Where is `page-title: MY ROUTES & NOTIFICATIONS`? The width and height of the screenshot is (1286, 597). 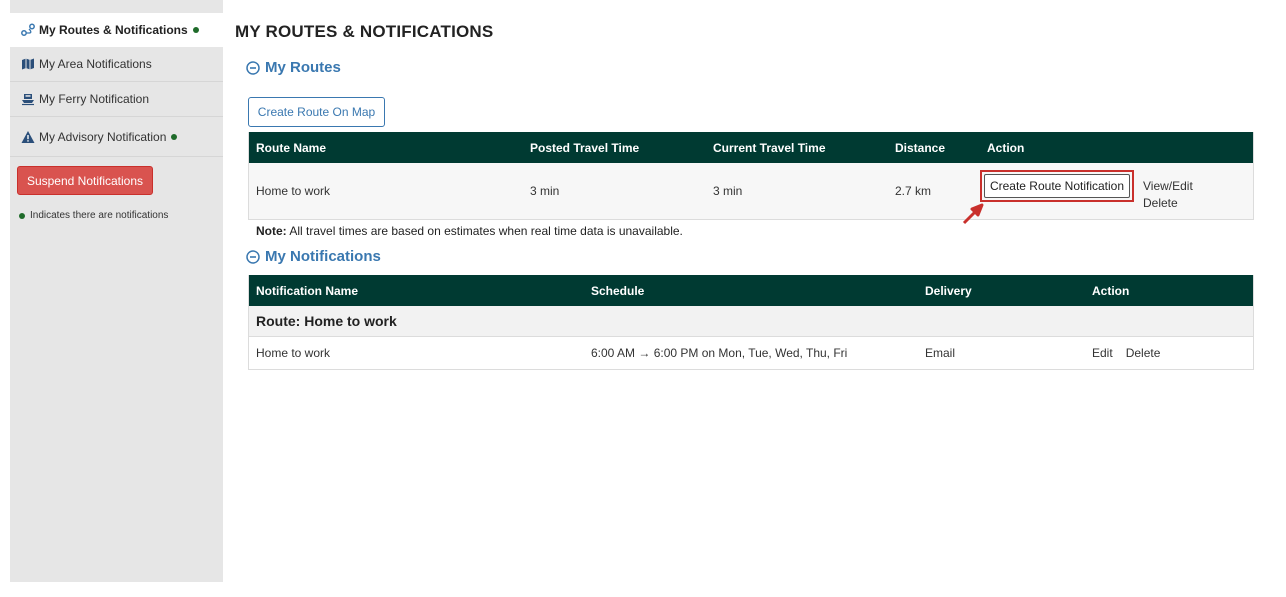 page-title: MY ROUTES & NOTIFICATIONS is located at coordinates (364, 31).